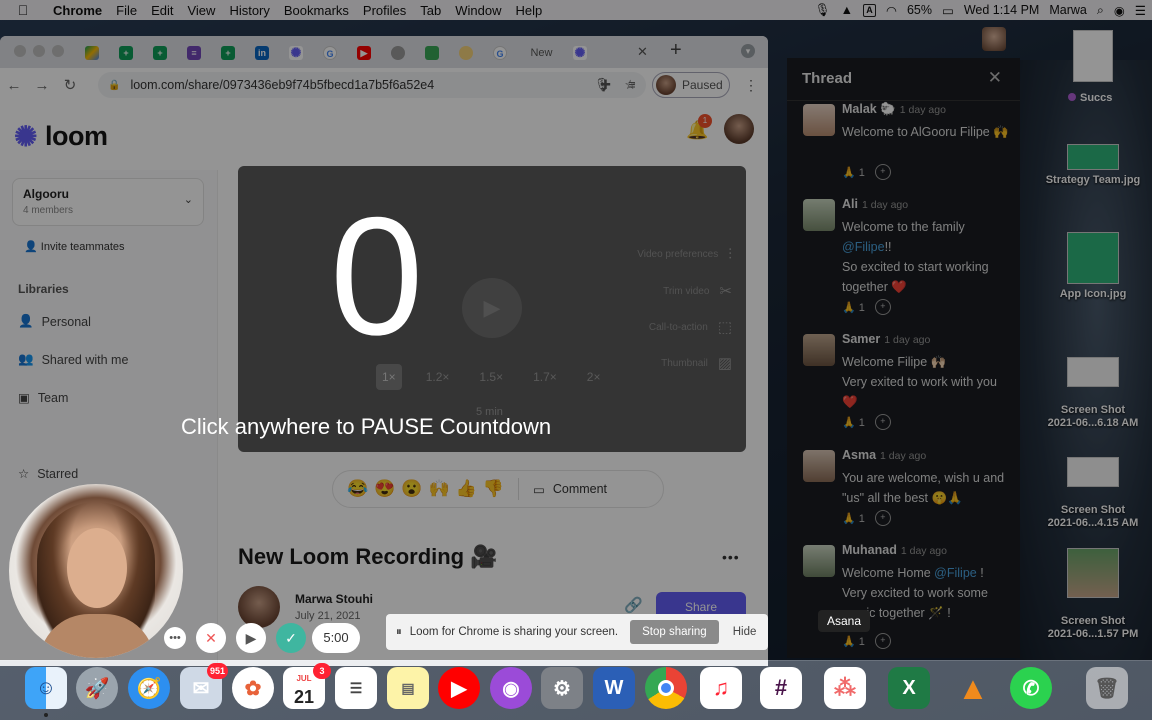  Describe the element at coordinates (721, 688) in the screenshot. I see `music-icon: ♫` at that location.